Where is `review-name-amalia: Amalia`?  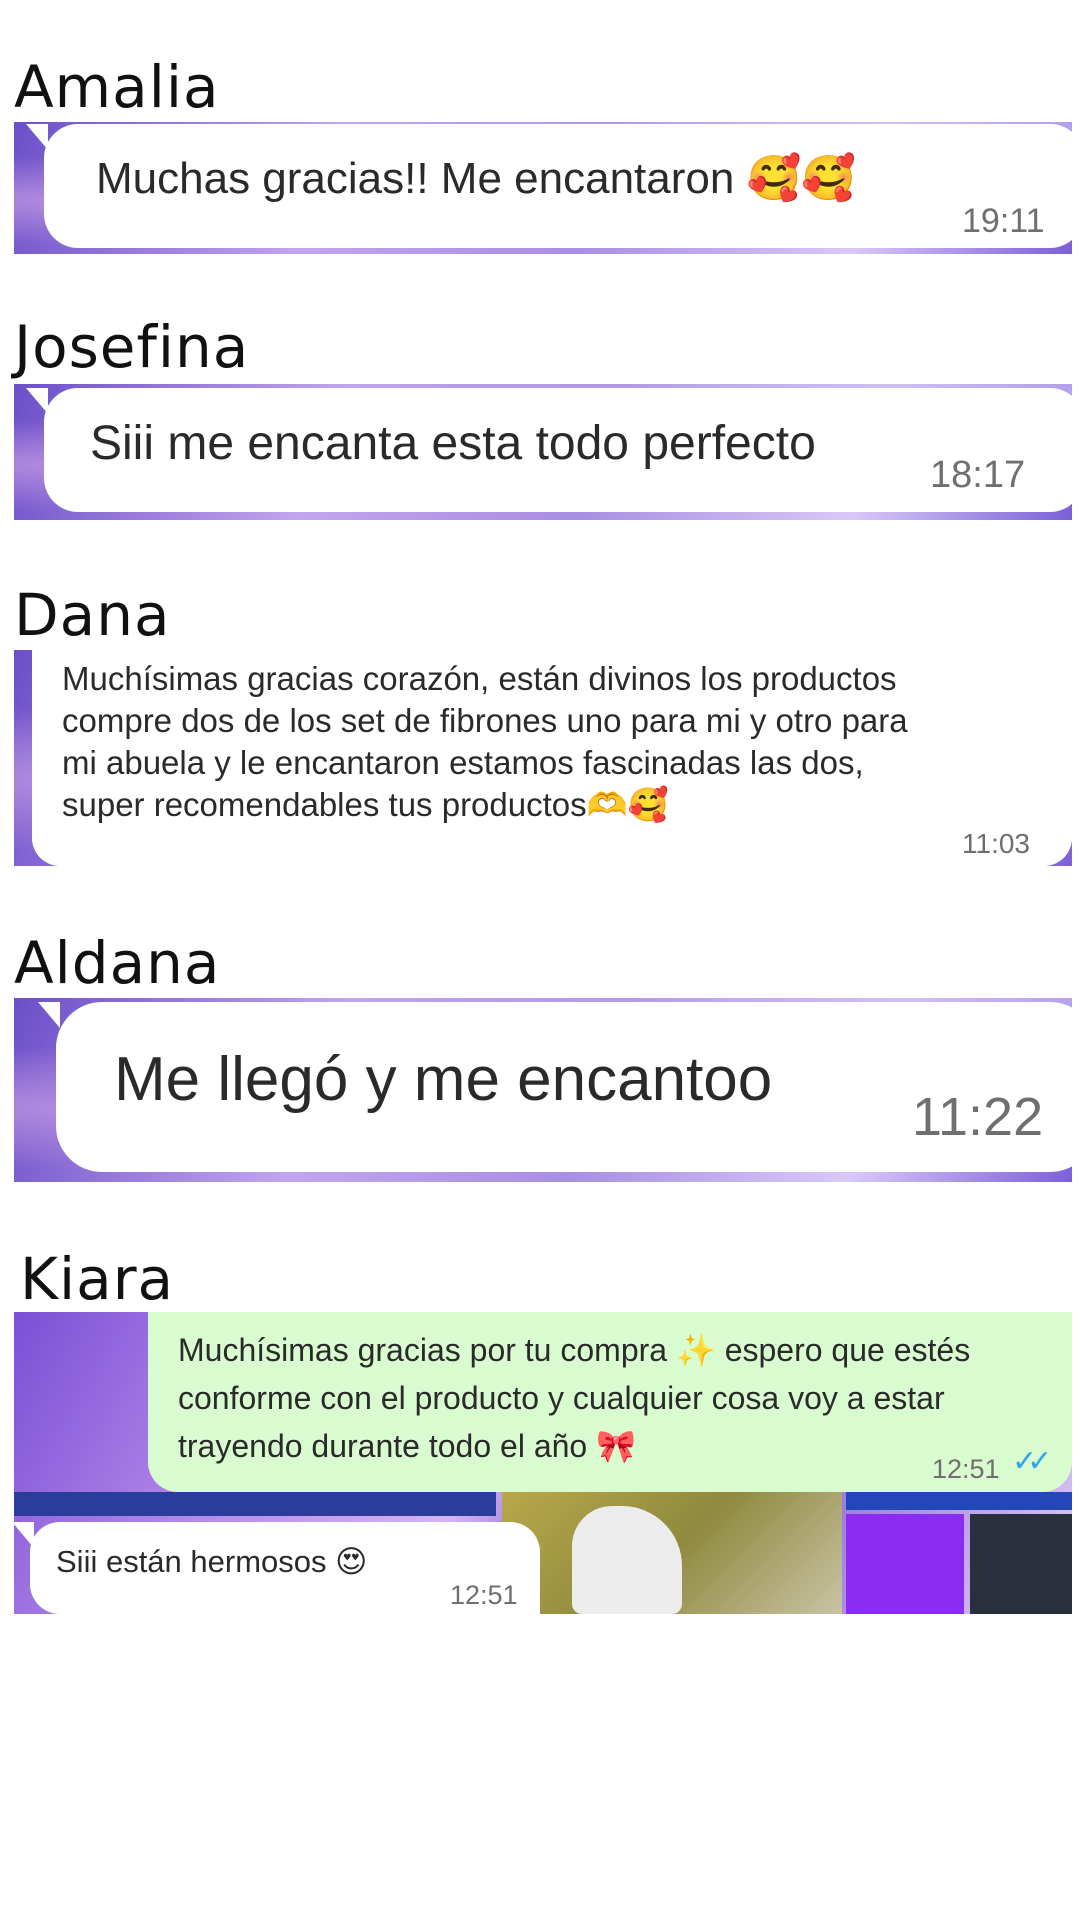 review-name-amalia: Amalia is located at coordinates (117, 87).